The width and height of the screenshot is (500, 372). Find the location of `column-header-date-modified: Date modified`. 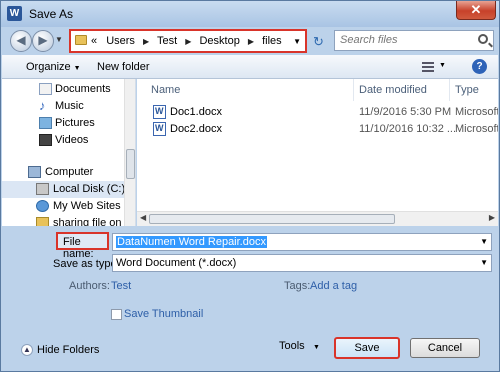

column-header-date-modified: Date modified is located at coordinates (393, 90).